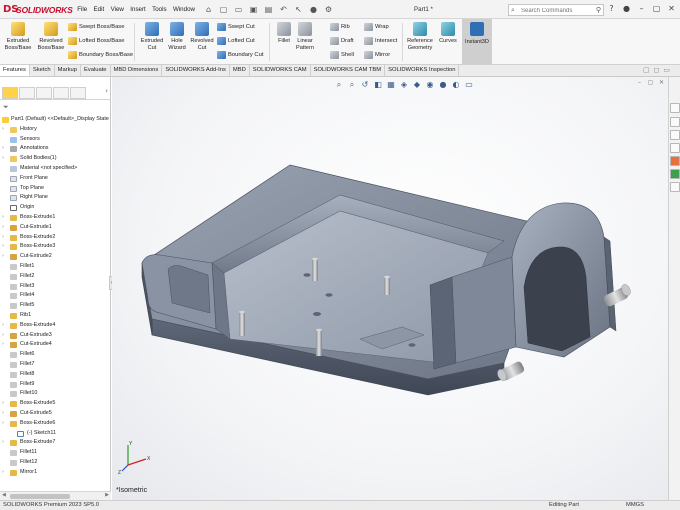  What do you see at coordinates (55, 130) in the screenshot?
I see `tree-item: › History` at bounding box center [55, 130].